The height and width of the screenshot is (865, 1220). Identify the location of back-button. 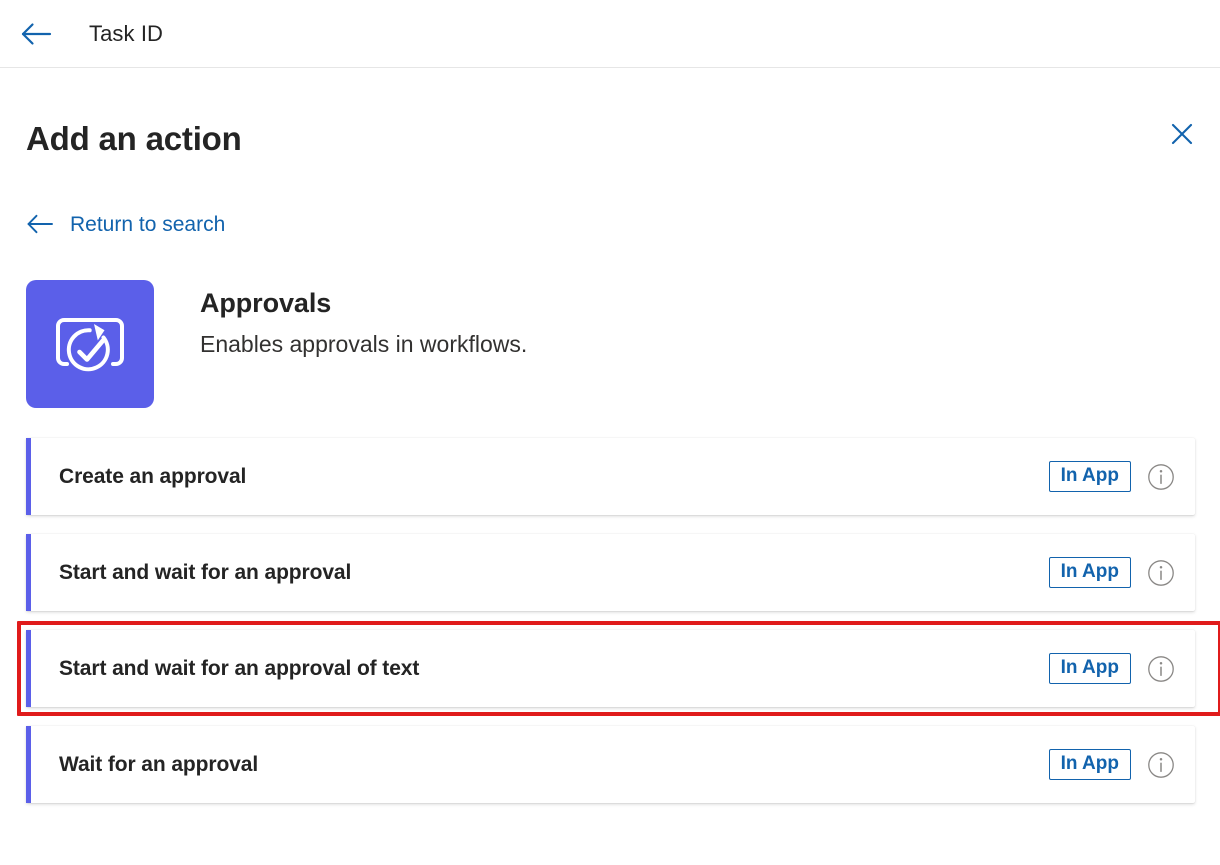
(36, 34).